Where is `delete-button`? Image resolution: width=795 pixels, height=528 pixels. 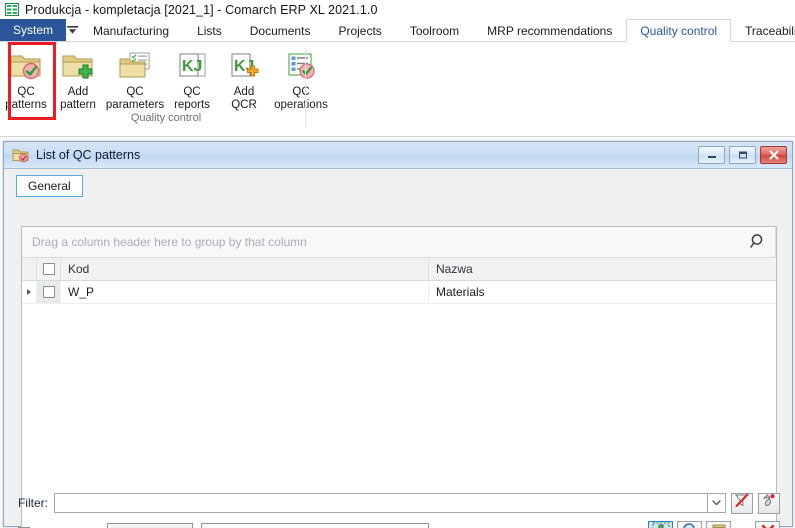
delete-button is located at coordinates (718, 524).